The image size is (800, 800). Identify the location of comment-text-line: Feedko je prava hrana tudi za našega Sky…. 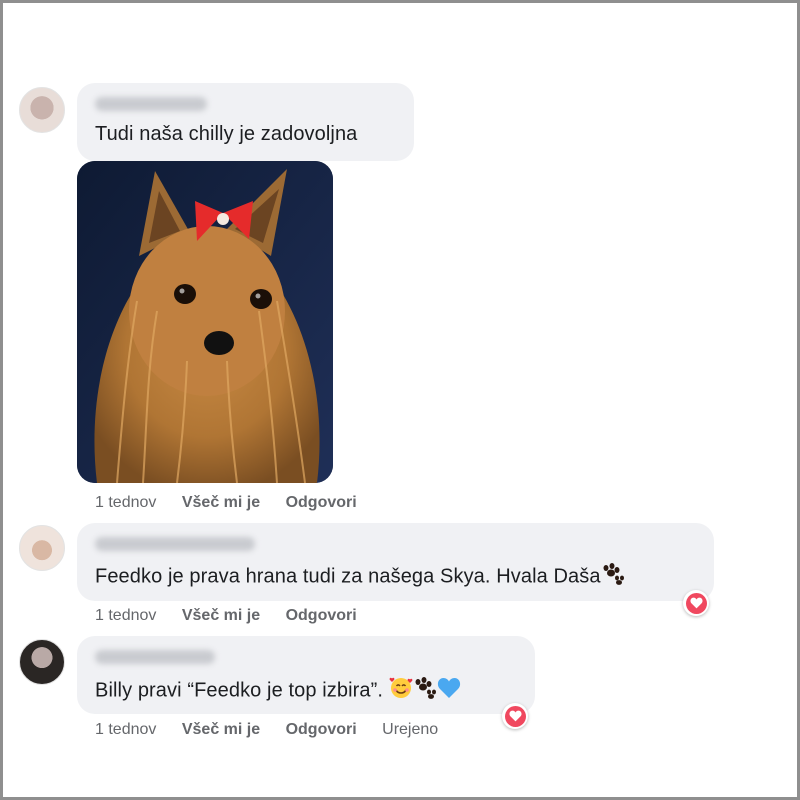
(360, 577).